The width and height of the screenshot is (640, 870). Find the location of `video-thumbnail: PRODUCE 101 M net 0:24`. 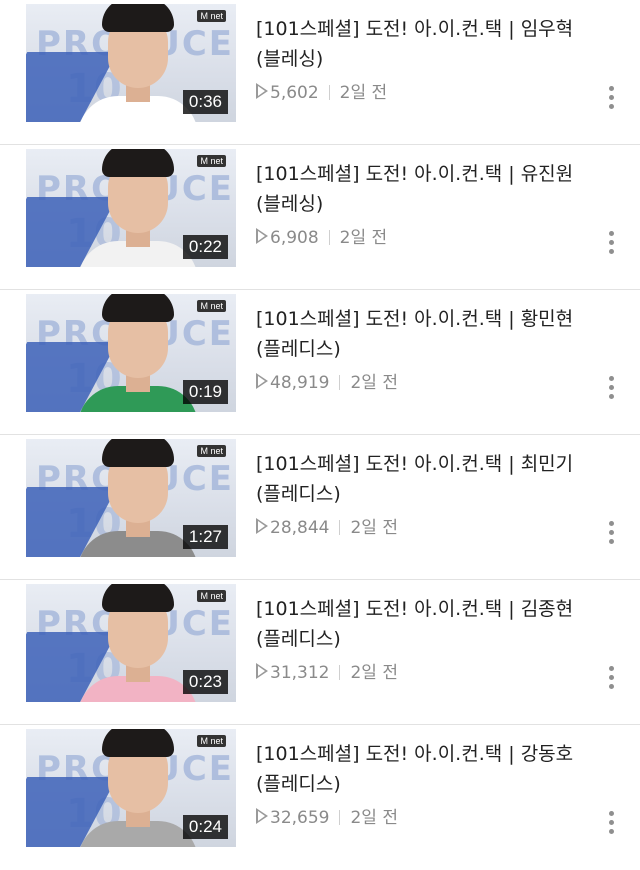

video-thumbnail: PRODUCE 101 M net 0:24 is located at coordinates (131, 788).